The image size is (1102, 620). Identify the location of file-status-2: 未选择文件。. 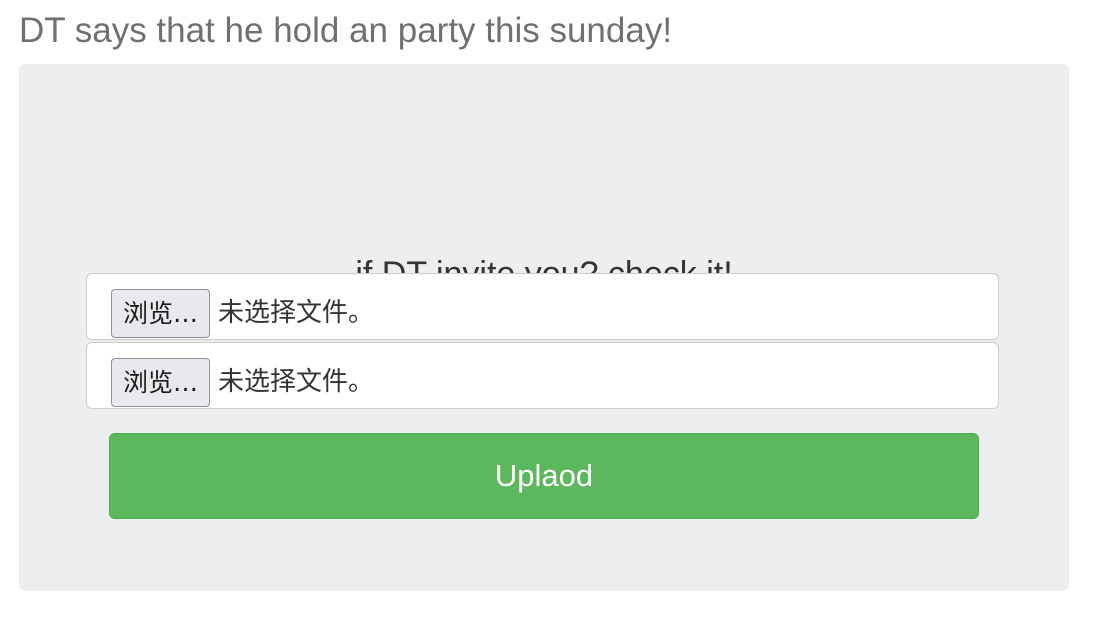
(296, 382).